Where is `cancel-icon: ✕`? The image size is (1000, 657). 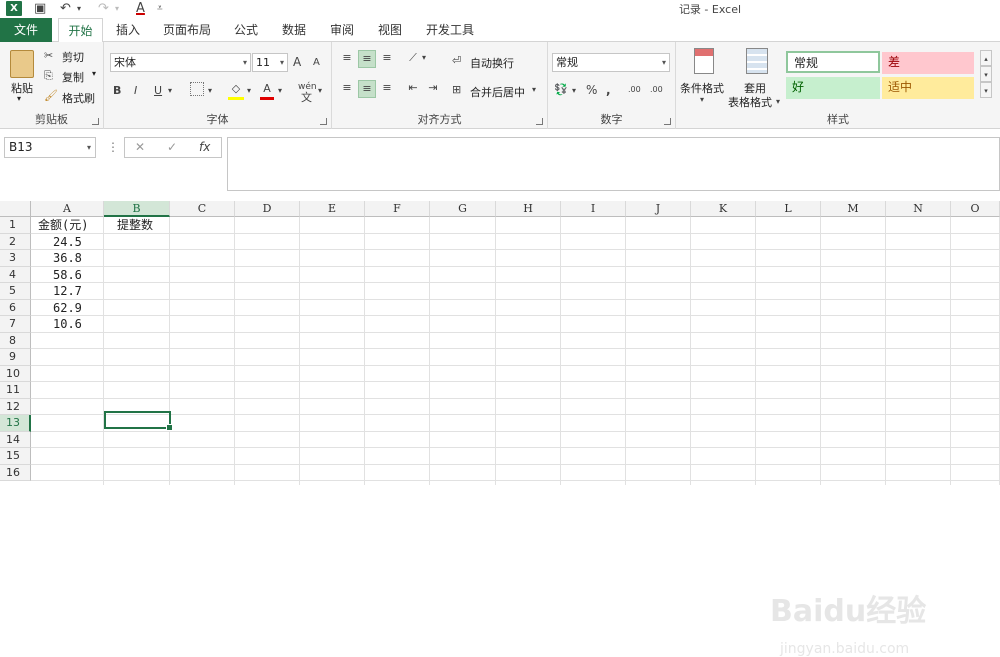 cancel-icon: ✕ is located at coordinates (140, 147).